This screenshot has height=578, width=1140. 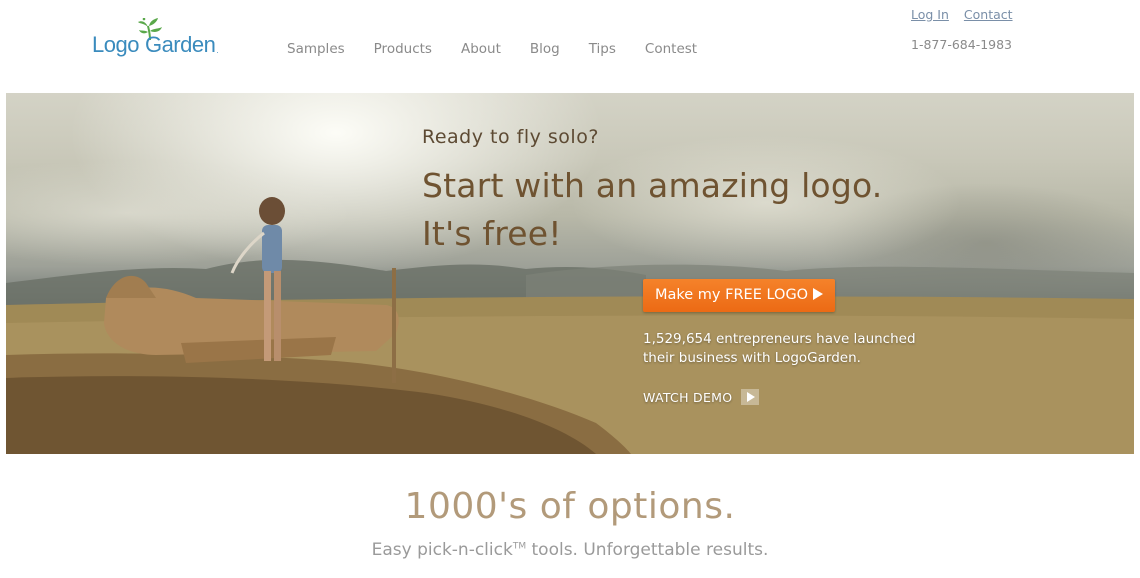 I want to click on logo: Logo Garden., so click(x=167, y=38).